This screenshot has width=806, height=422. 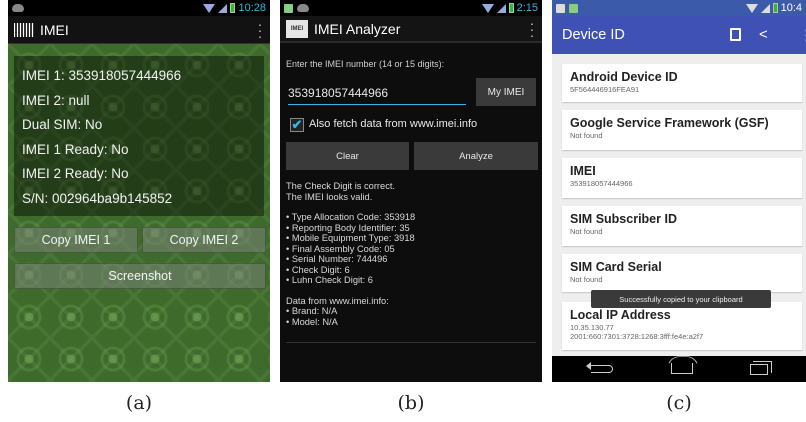 What do you see at coordinates (527, 8) in the screenshot?
I see `status-time: 2:15` at bounding box center [527, 8].